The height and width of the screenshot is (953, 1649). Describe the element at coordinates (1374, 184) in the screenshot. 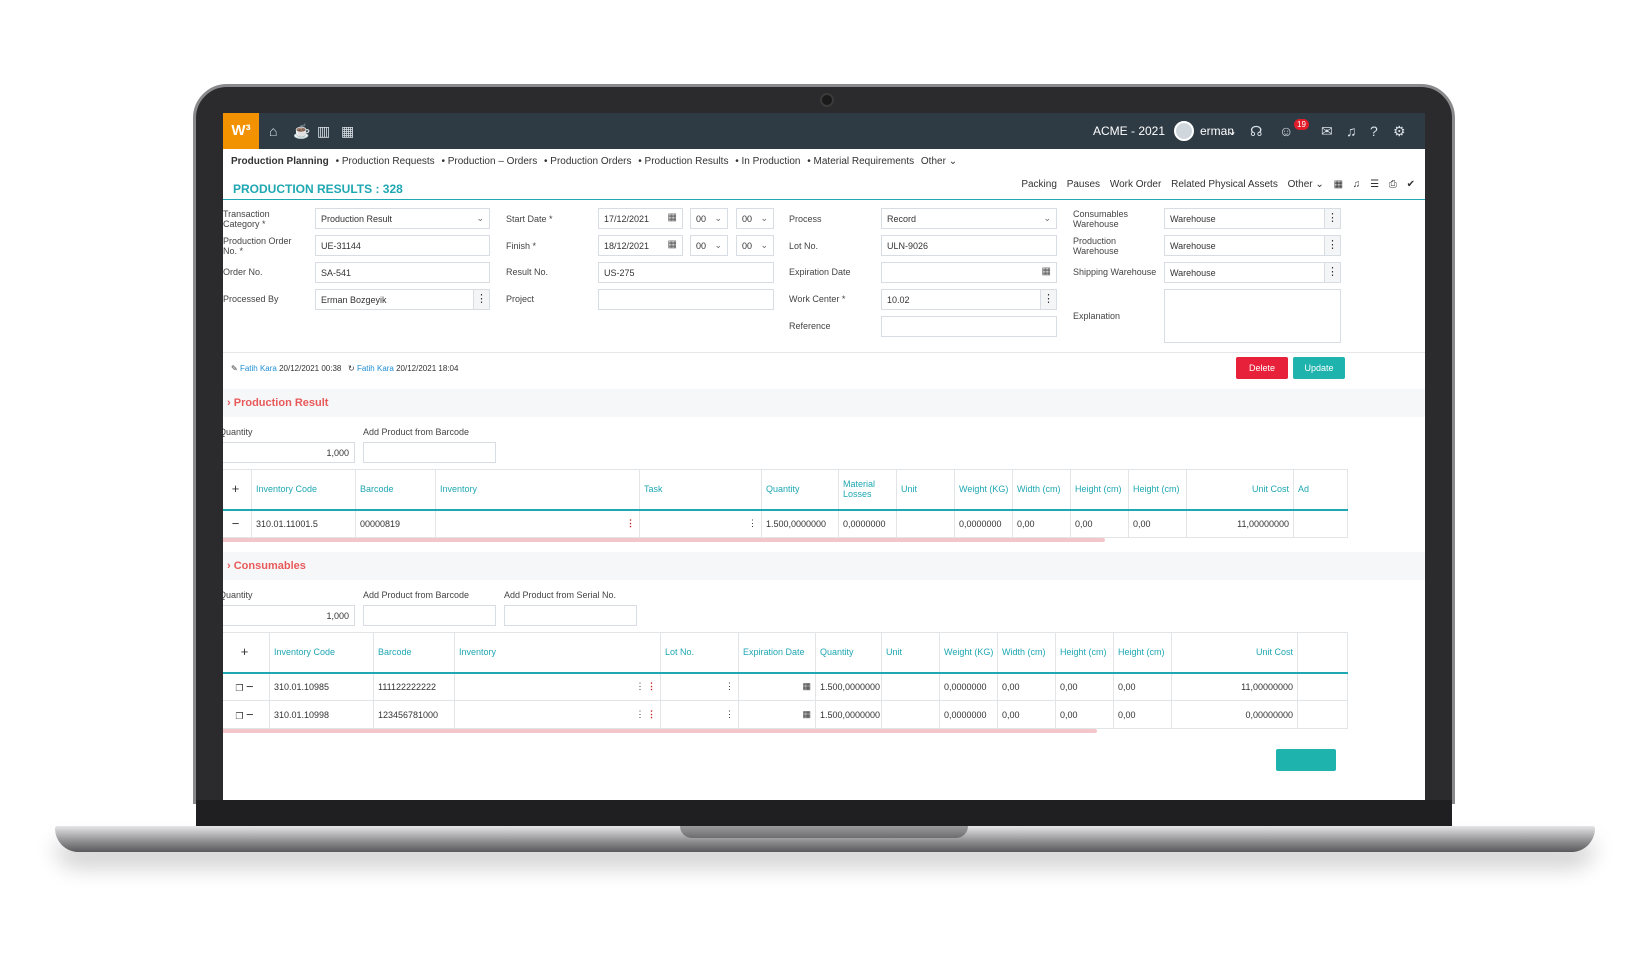

I see `list-icon: ☰` at that location.